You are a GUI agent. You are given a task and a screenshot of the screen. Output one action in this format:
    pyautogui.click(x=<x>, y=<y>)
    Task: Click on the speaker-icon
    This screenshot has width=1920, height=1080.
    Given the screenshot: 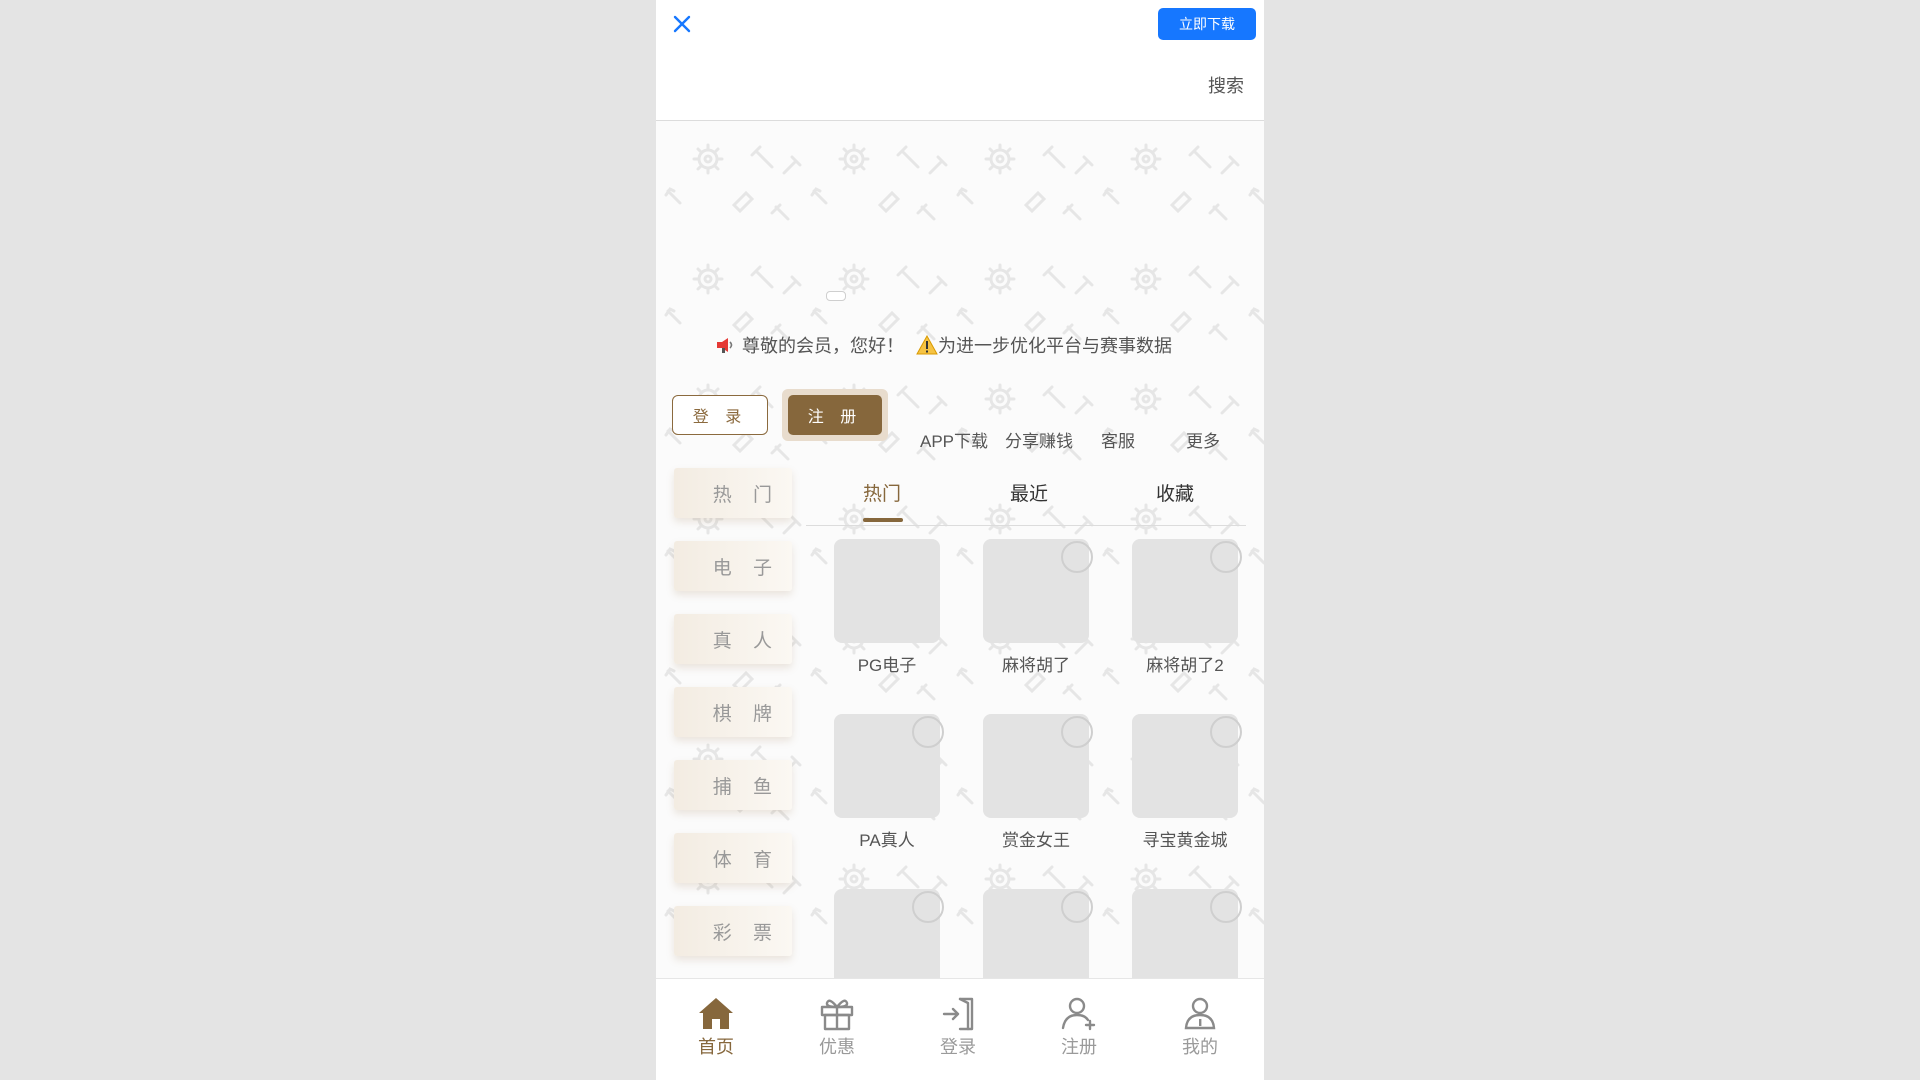 What is the action you would take?
    pyautogui.click(x=725, y=345)
    